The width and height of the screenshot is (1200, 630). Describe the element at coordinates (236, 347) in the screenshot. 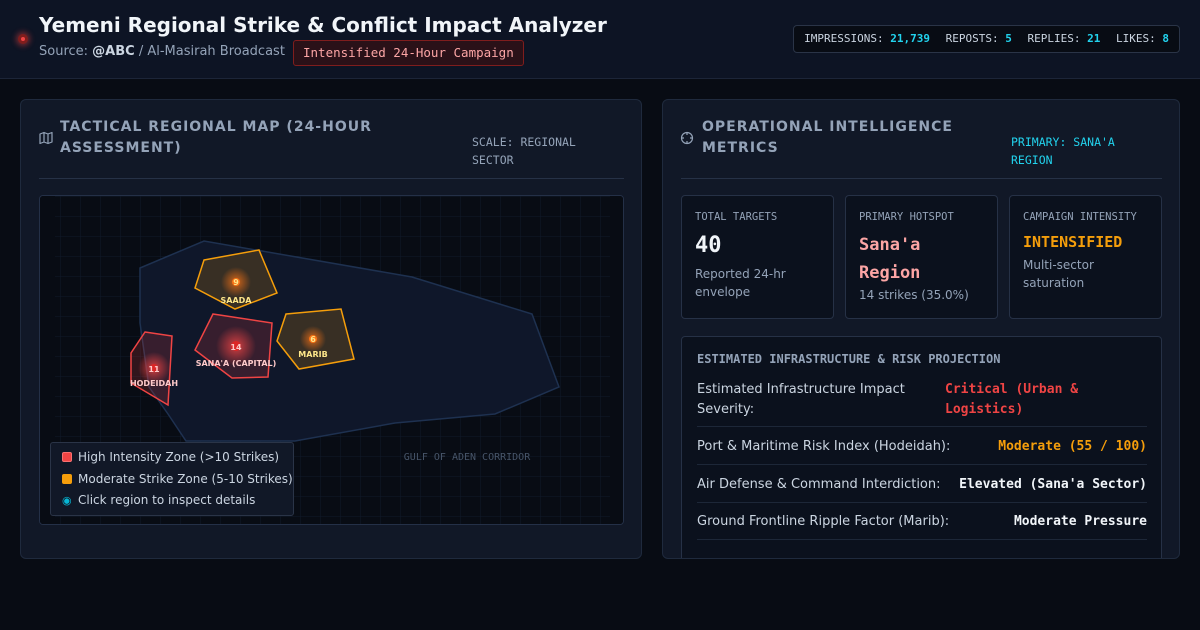

I see `sanaa-strike-count: 14` at that location.